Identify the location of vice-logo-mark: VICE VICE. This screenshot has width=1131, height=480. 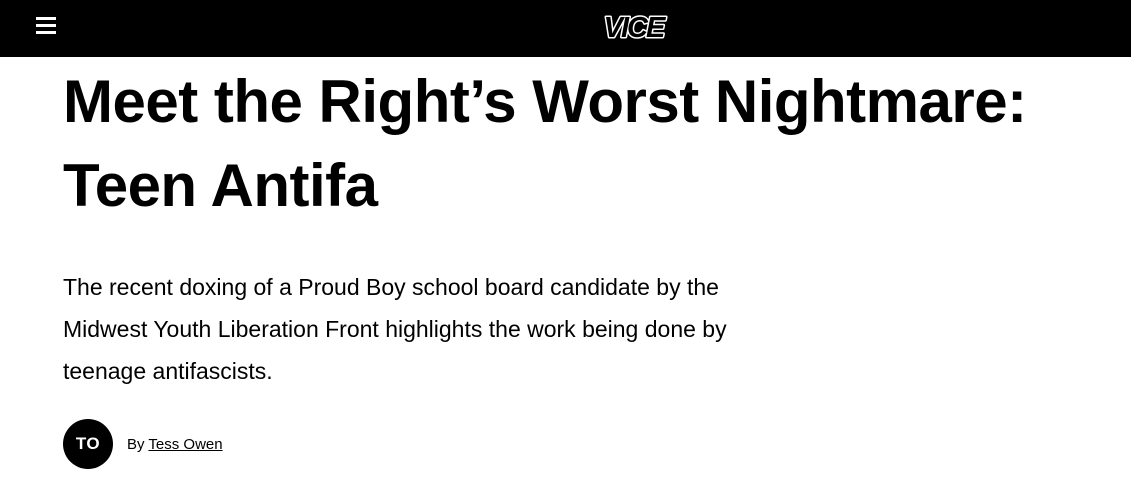
(636, 28).